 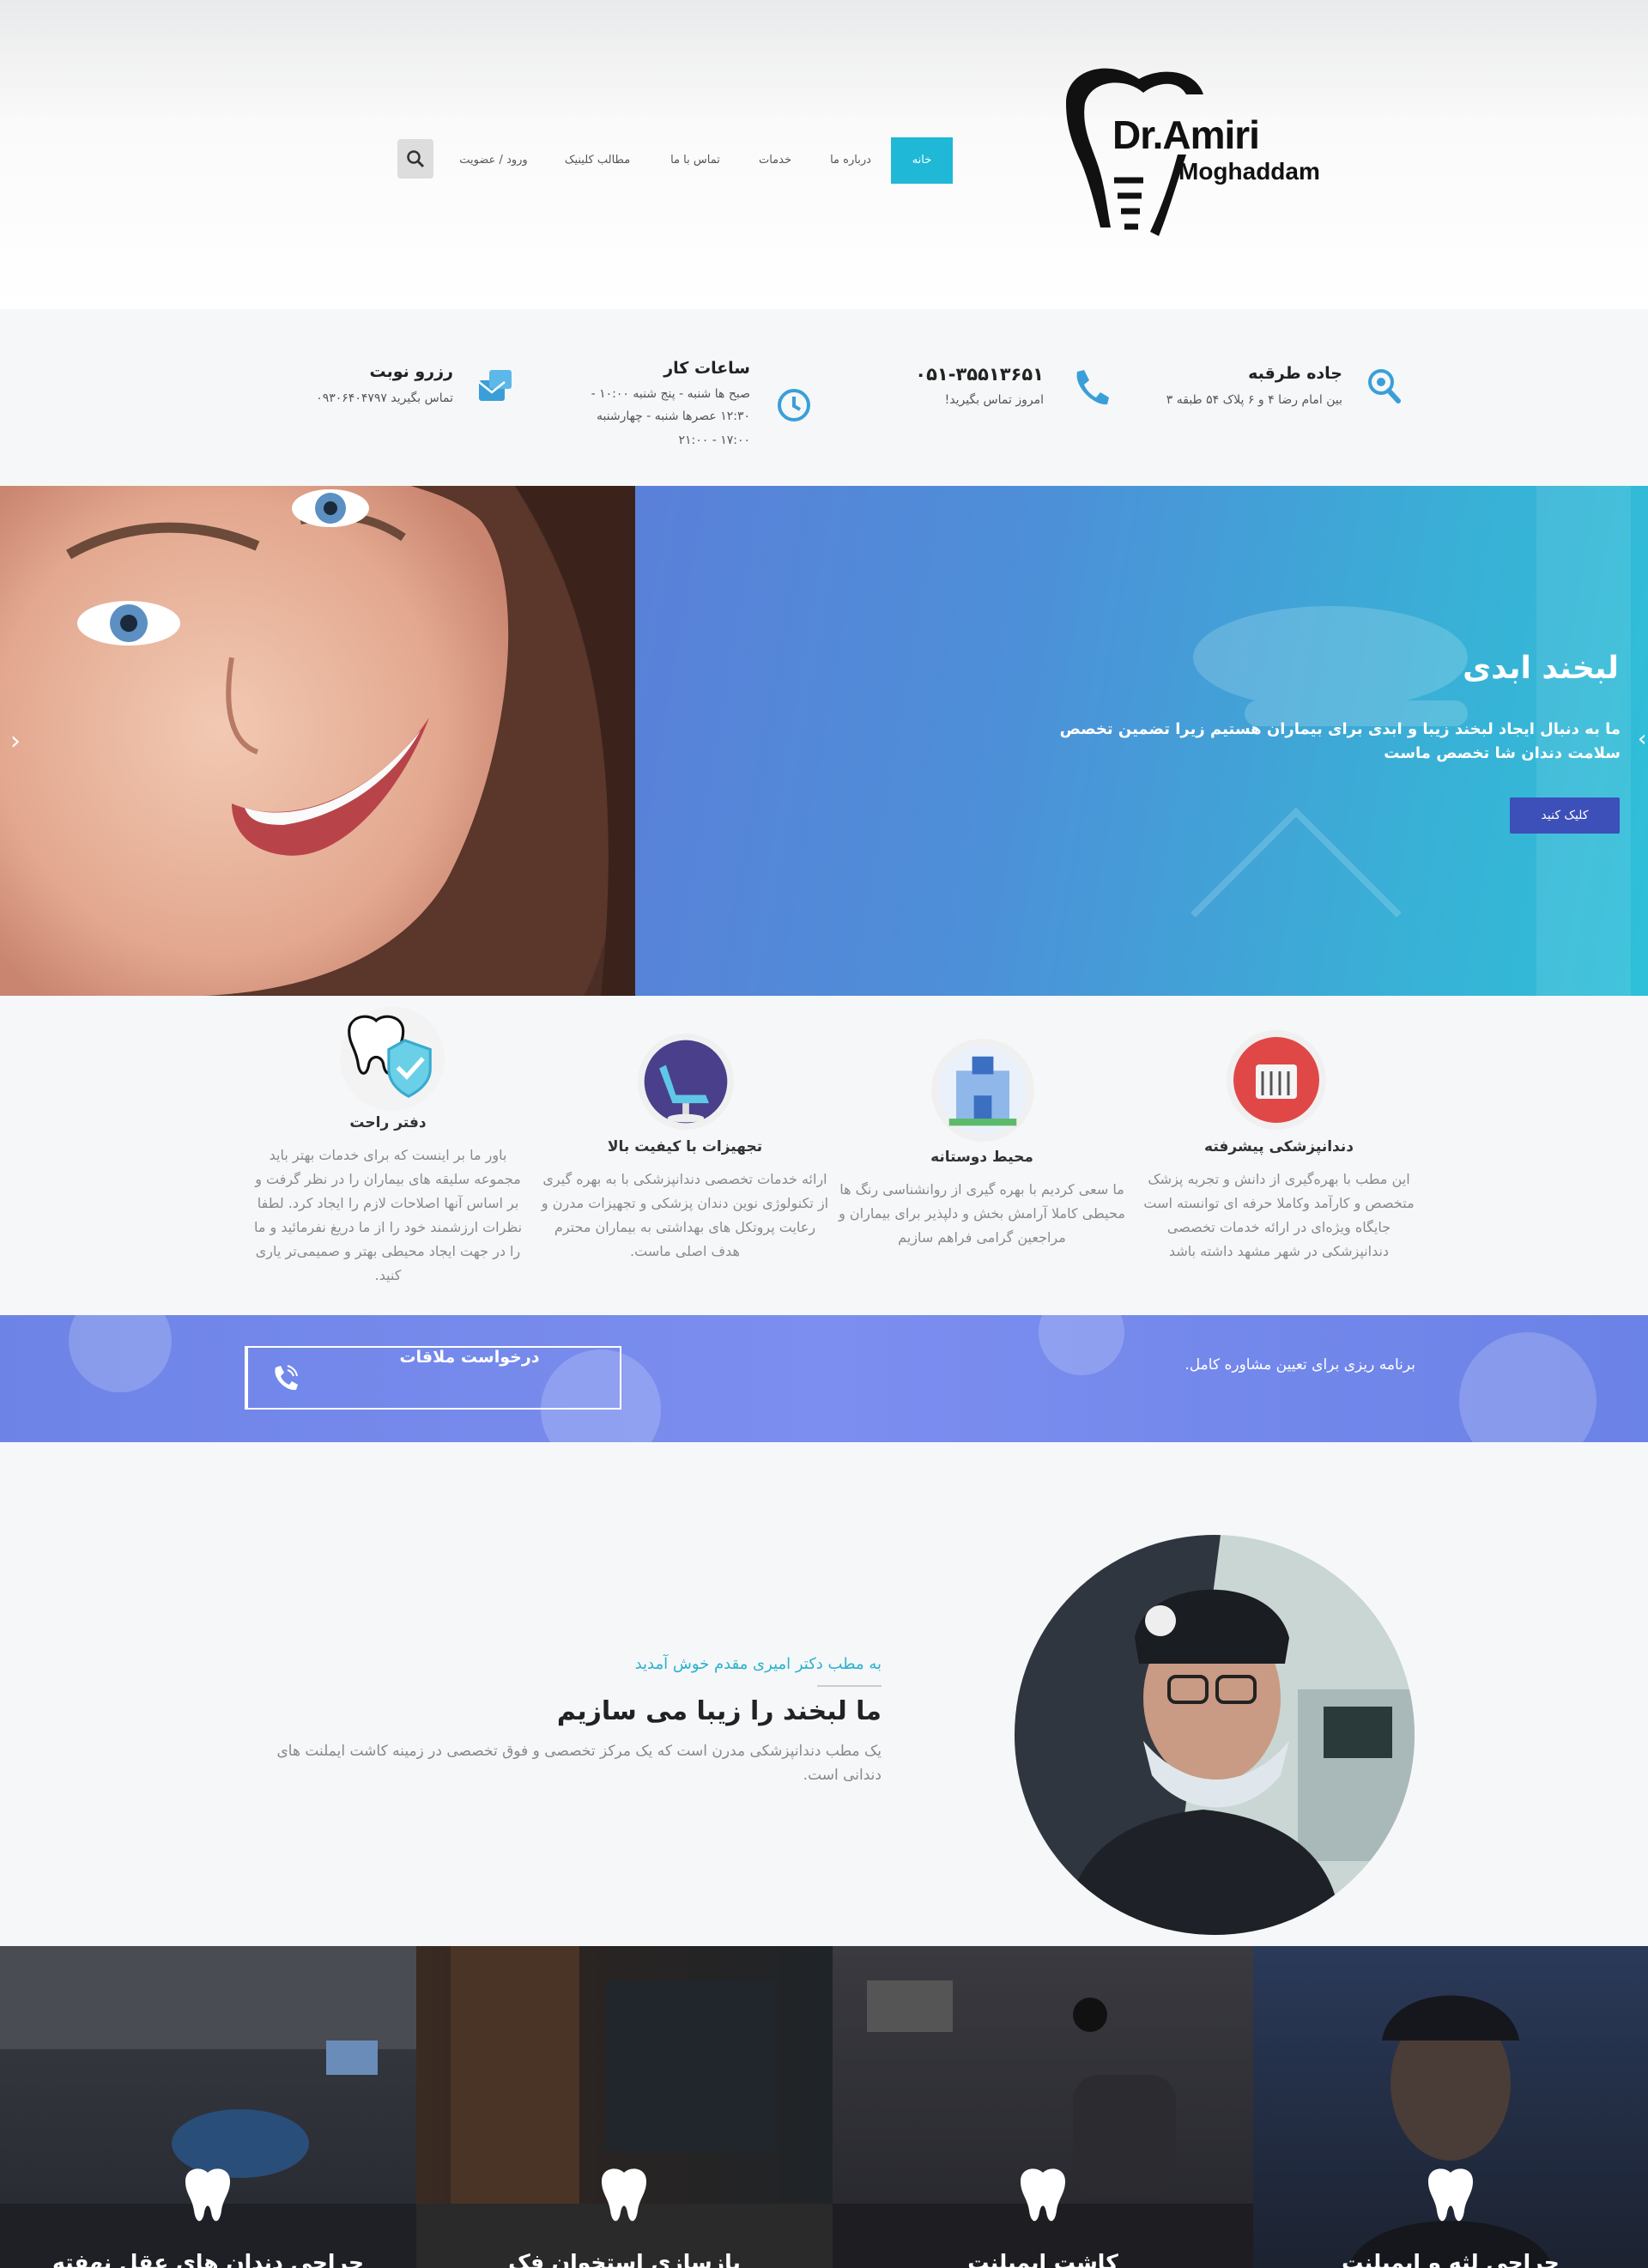 I want to click on service-card-bone-reconstruction: بازسازی استخوان فک, so click(x=624, y=2107).